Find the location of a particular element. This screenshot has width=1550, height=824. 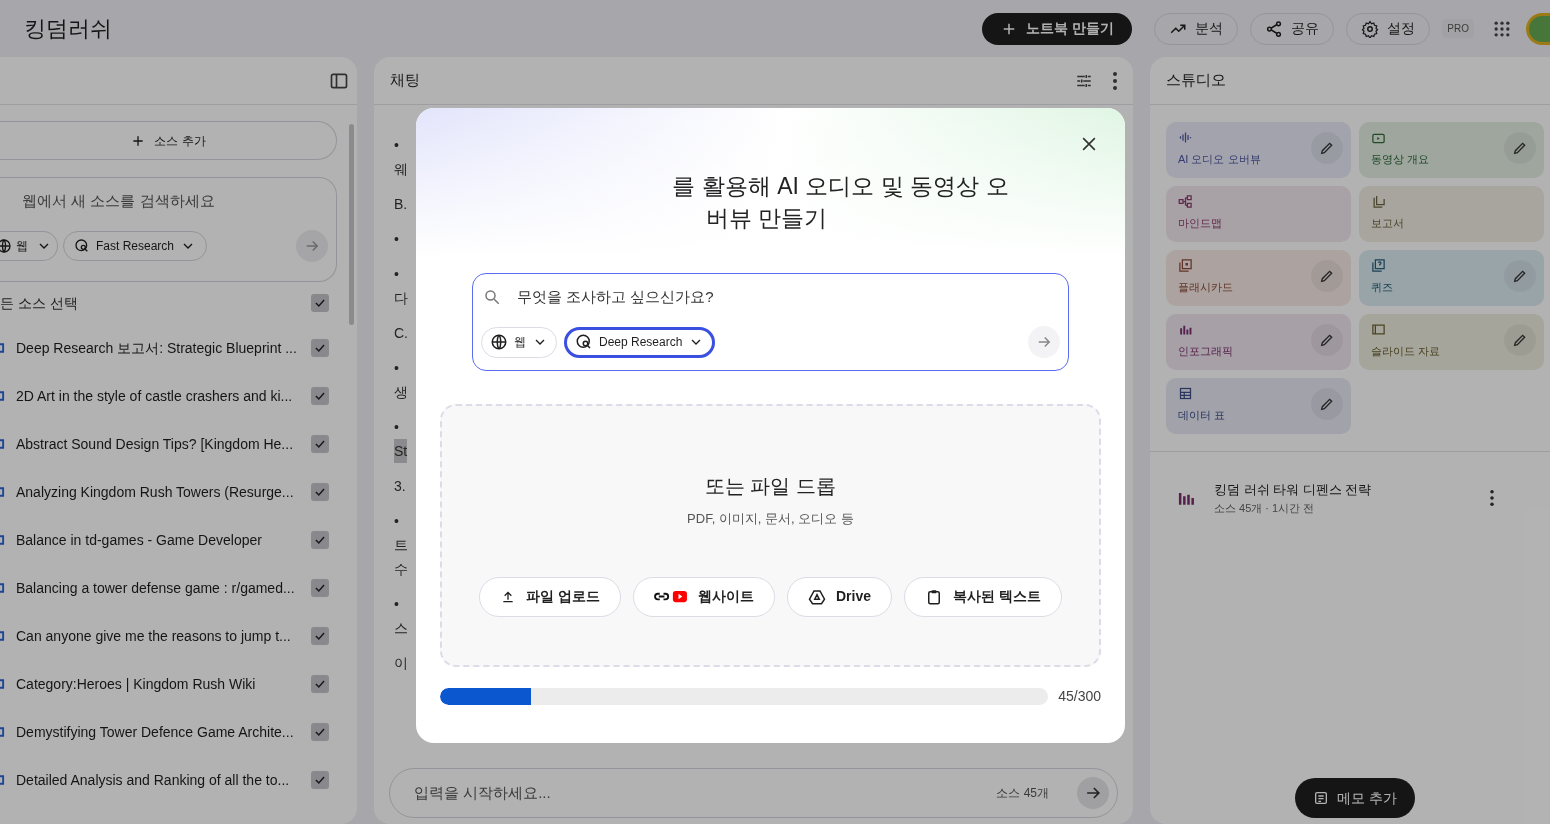

studio-card: 동영상 개요 is located at coordinates (1451, 150).